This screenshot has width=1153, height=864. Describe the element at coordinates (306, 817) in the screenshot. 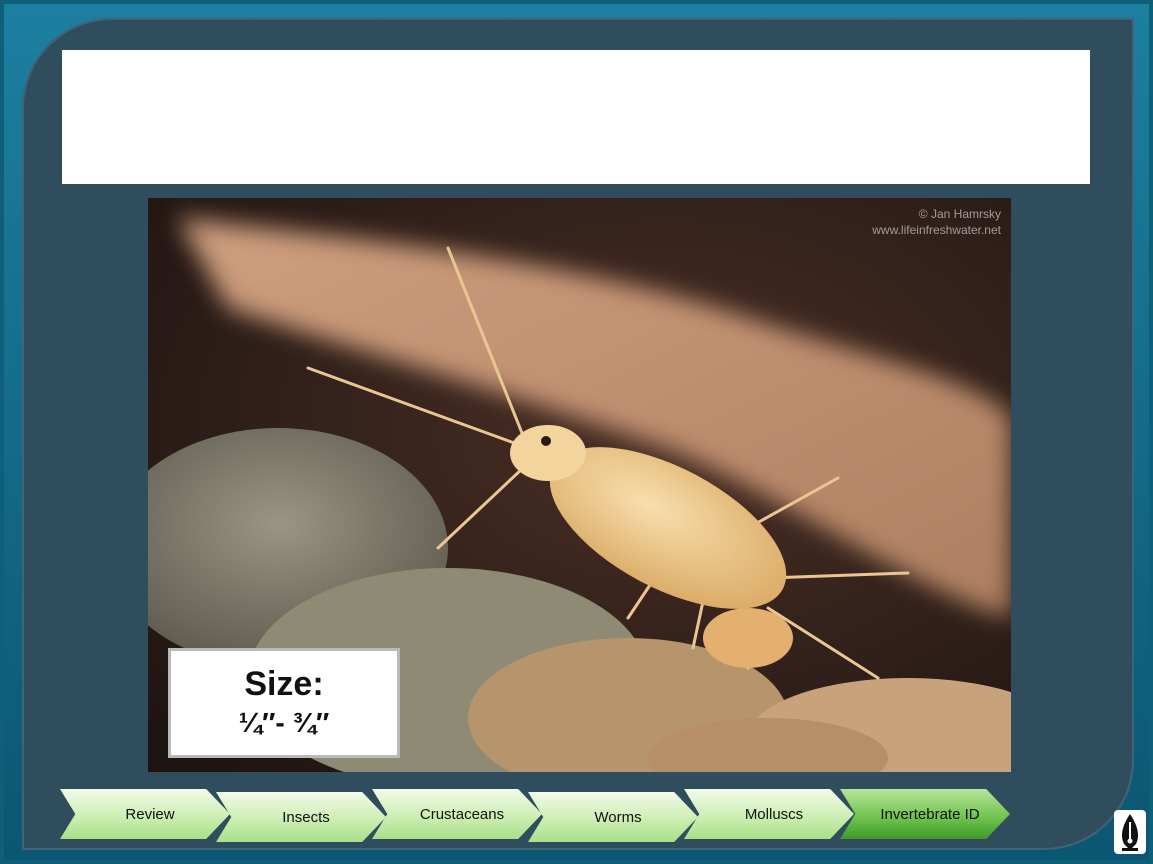

I see `nav-insects-label: Insects` at that location.